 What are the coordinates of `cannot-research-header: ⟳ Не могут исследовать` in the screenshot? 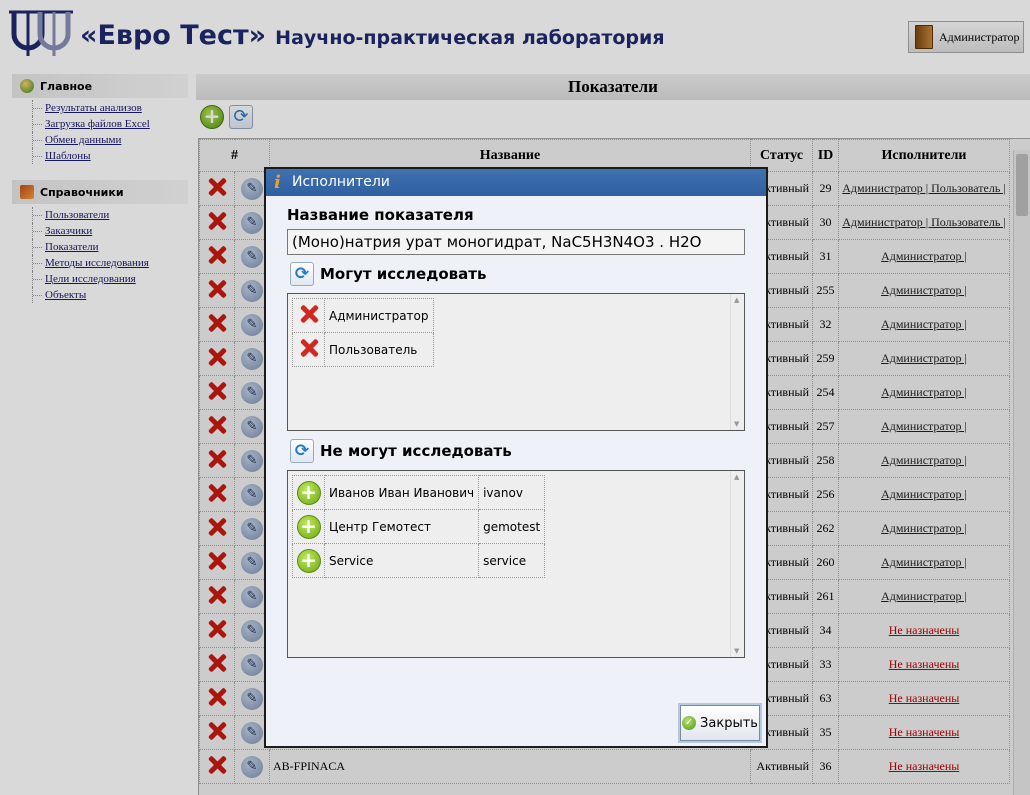 It's located at (401, 451).